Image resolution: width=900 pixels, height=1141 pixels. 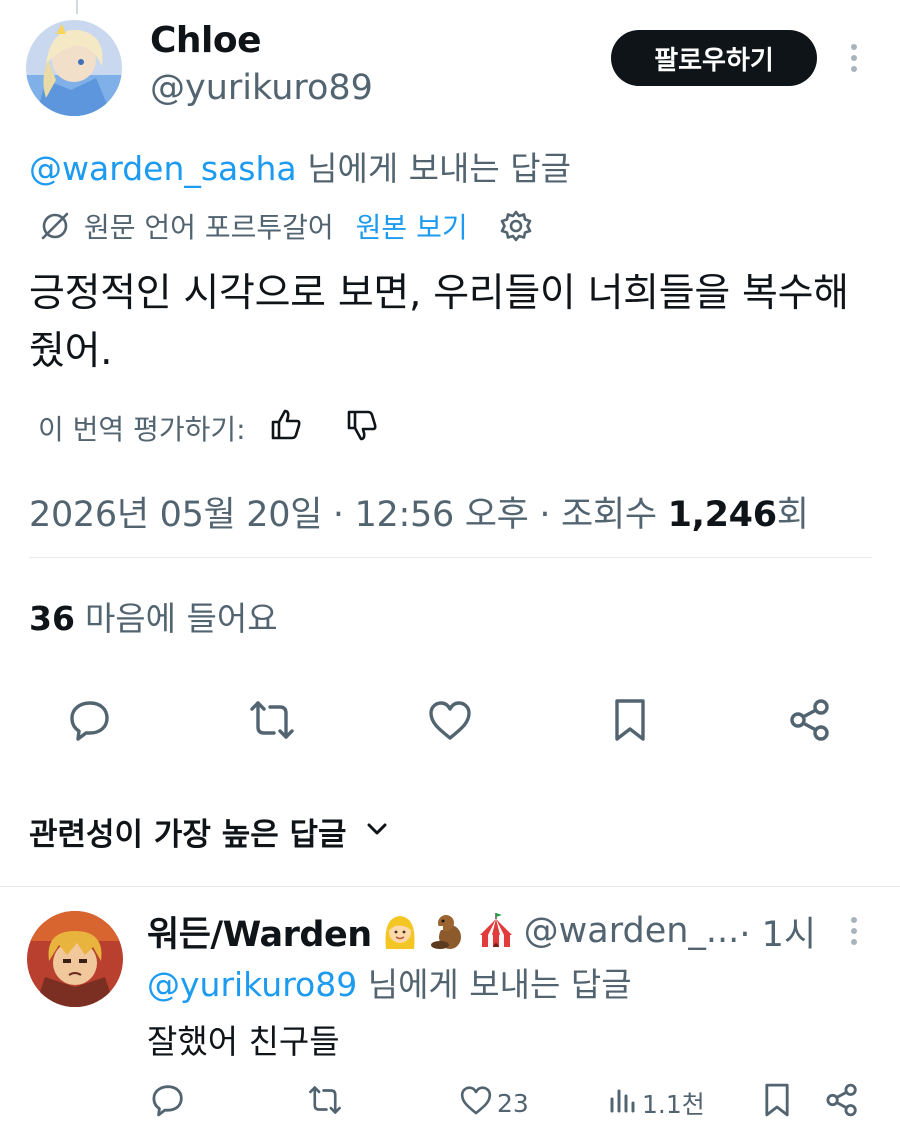 What do you see at coordinates (52, 618) in the screenshot?
I see `likes-count: 36` at bounding box center [52, 618].